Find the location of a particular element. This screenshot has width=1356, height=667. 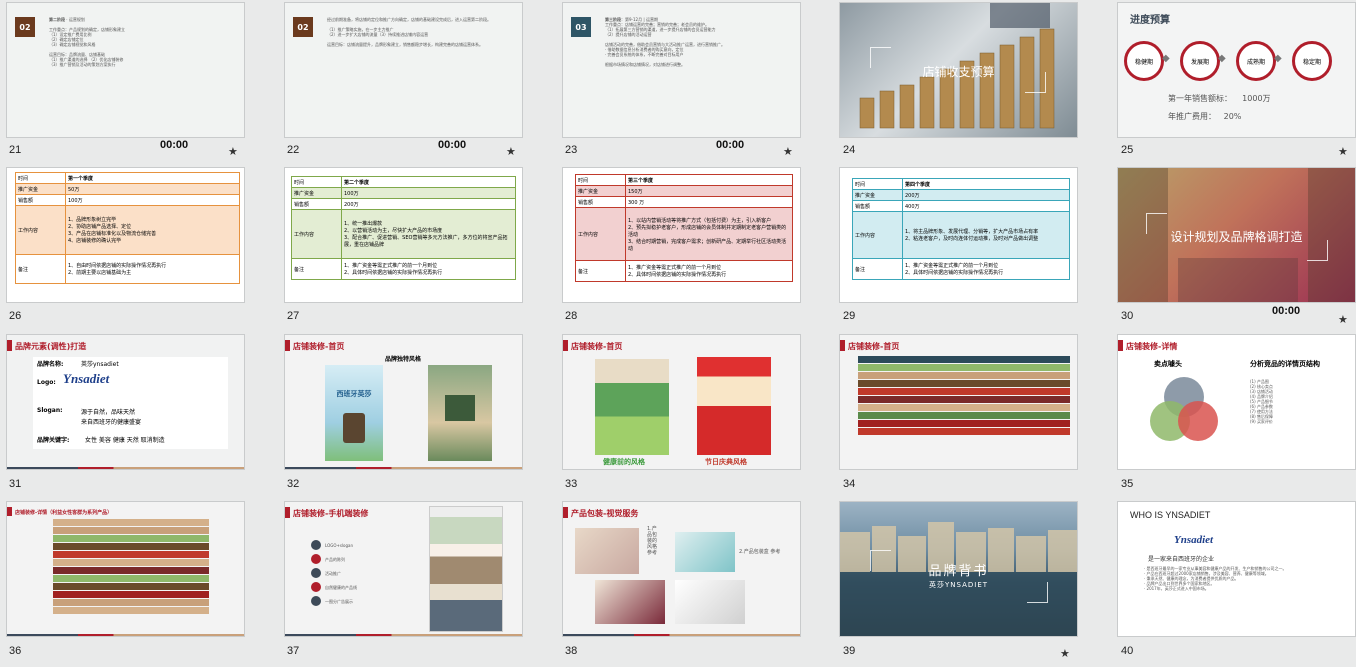

slide-number: 26 is located at coordinates (15, 316).